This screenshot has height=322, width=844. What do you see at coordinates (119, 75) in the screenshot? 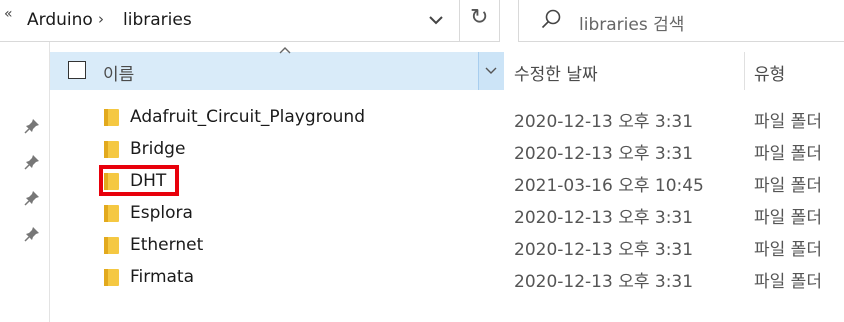
I see `column-name-label: 이름` at bounding box center [119, 75].